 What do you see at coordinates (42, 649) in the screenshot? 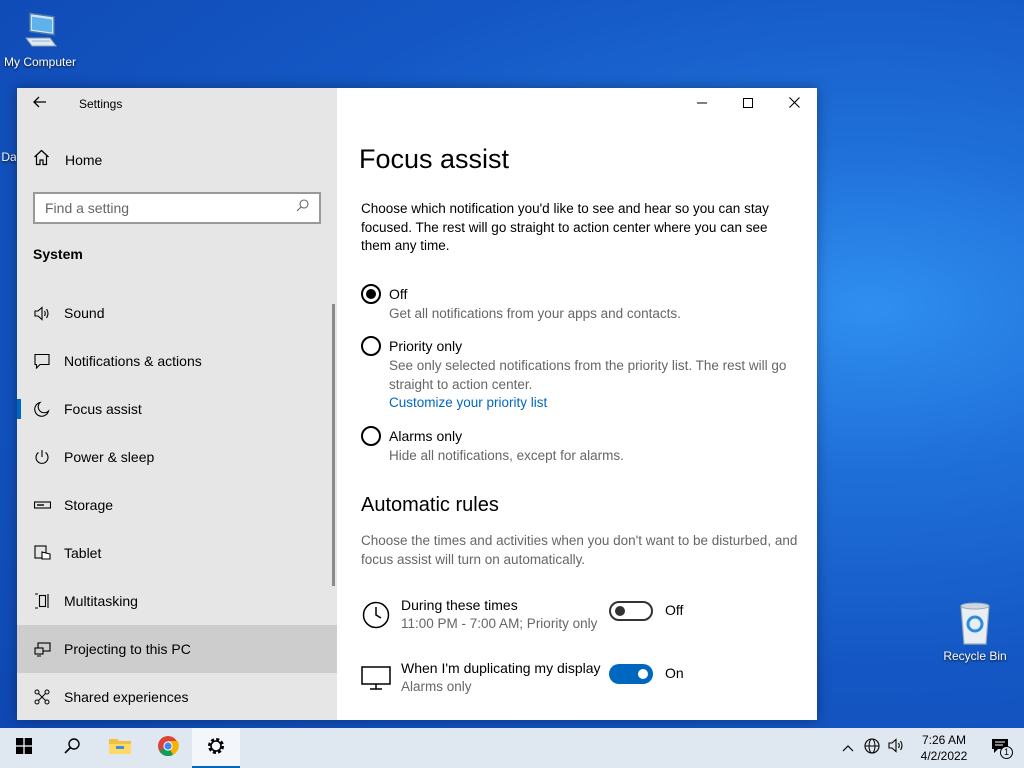
I see `projecting-icon` at bounding box center [42, 649].